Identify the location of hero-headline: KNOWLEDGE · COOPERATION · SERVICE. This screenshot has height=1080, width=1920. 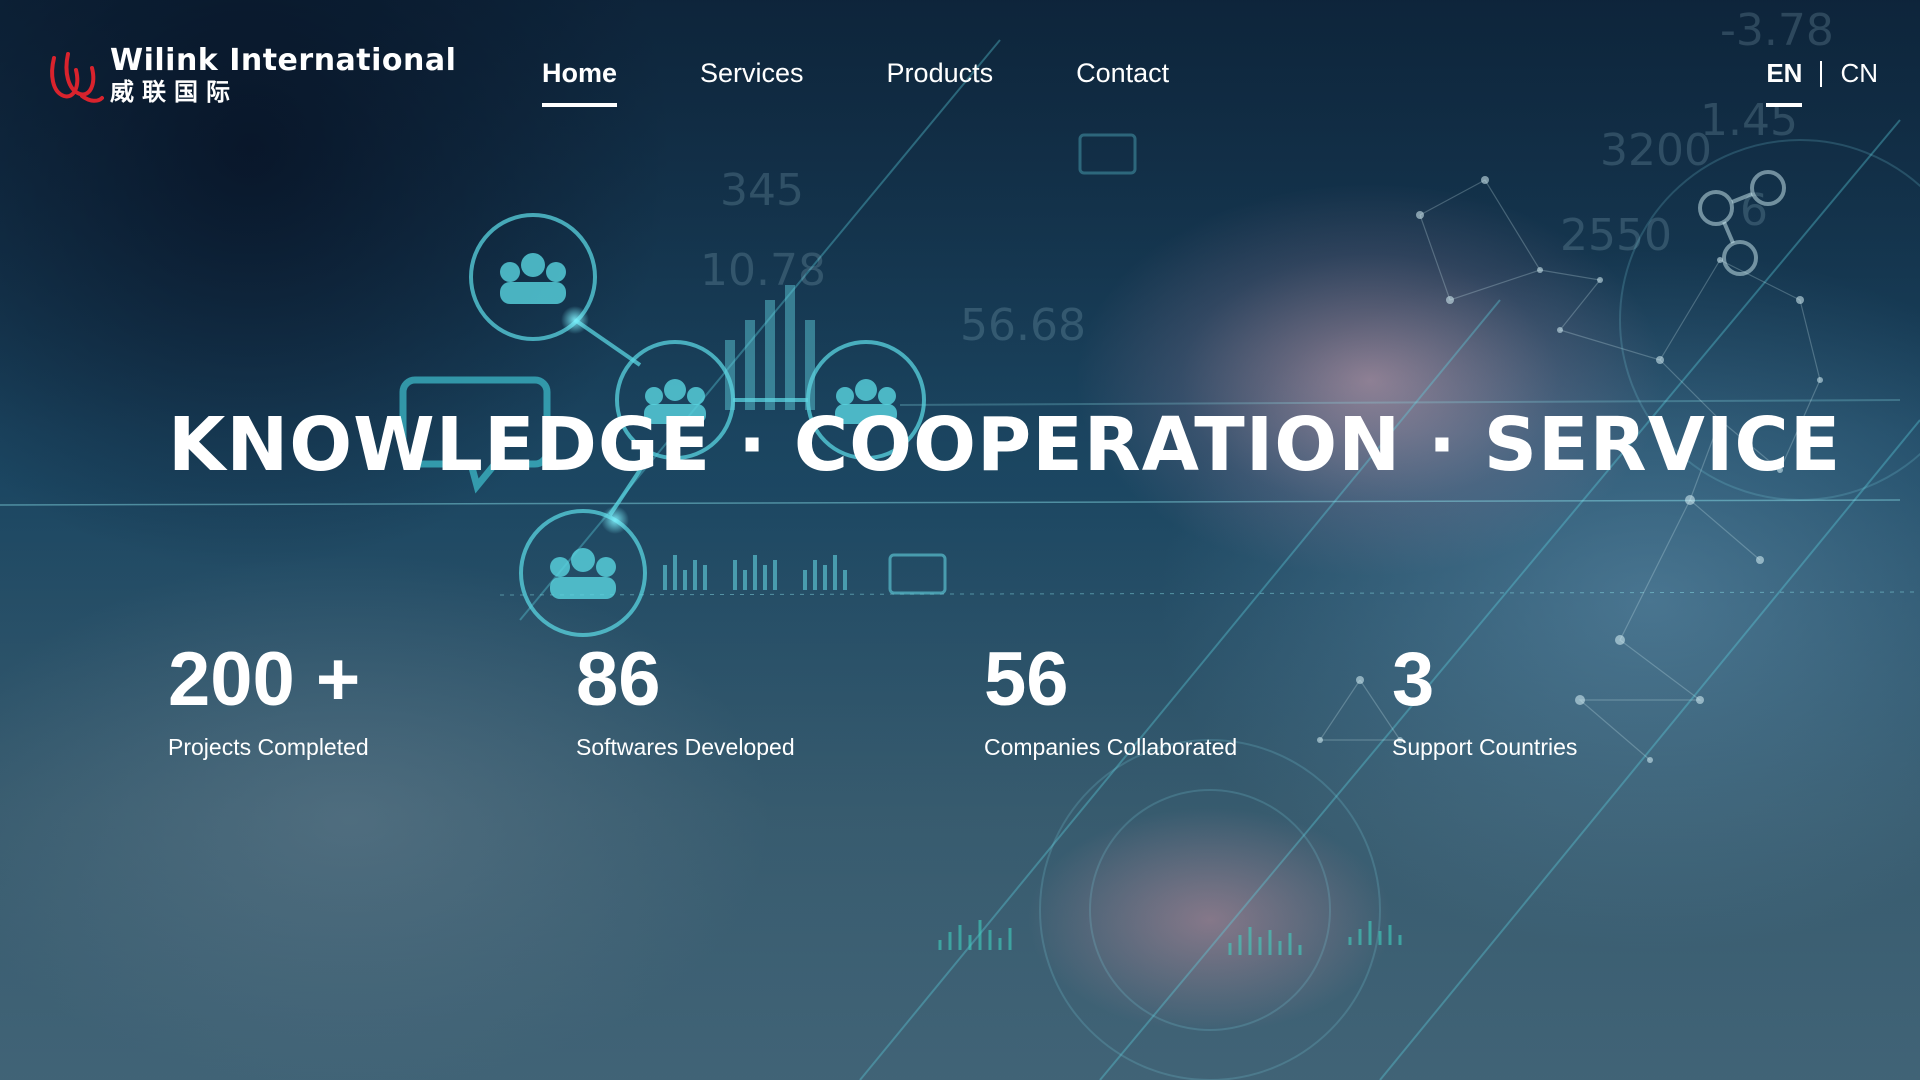
(1005, 445).